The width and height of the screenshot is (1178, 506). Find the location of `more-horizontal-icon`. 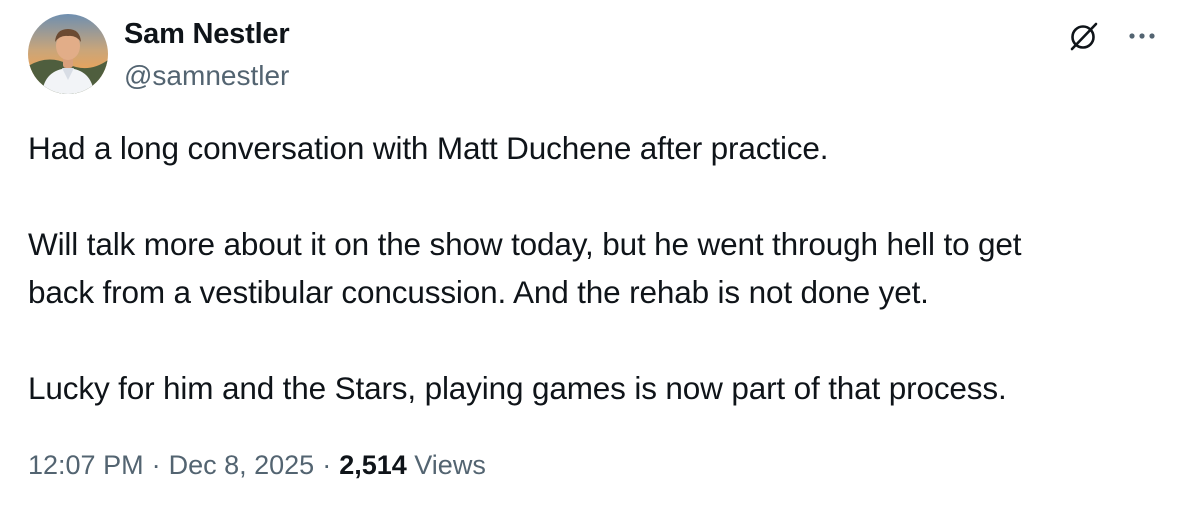

more-horizontal-icon is located at coordinates (1142, 36).